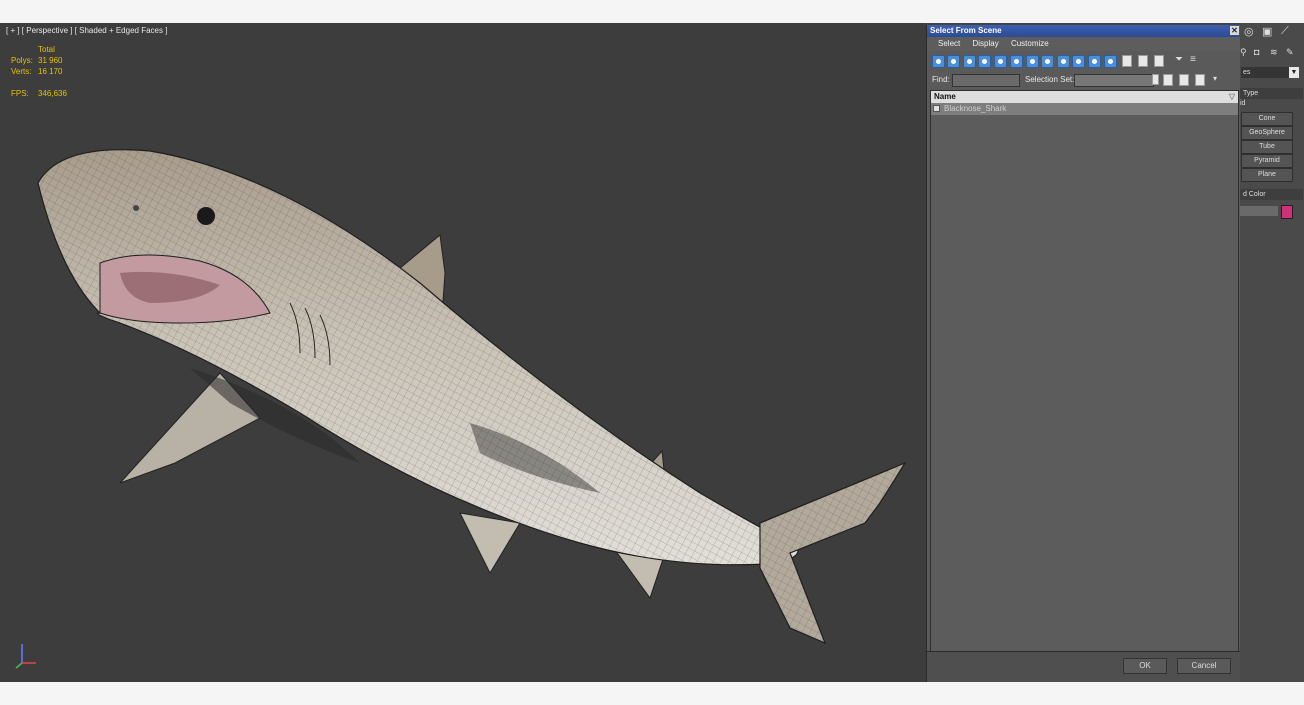 The width and height of the screenshot is (1304, 705). What do you see at coordinates (1267, 119) in the screenshot?
I see `cone-button: Cone` at bounding box center [1267, 119].